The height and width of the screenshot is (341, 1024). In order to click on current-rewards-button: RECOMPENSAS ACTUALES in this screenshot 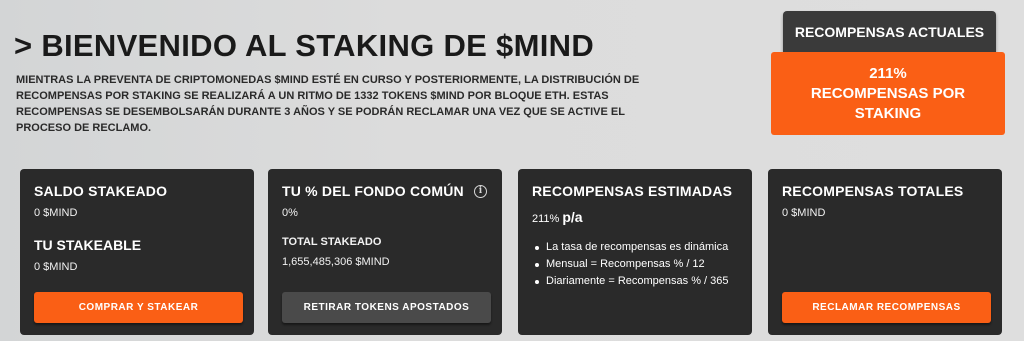, I will do `click(889, 32)`.